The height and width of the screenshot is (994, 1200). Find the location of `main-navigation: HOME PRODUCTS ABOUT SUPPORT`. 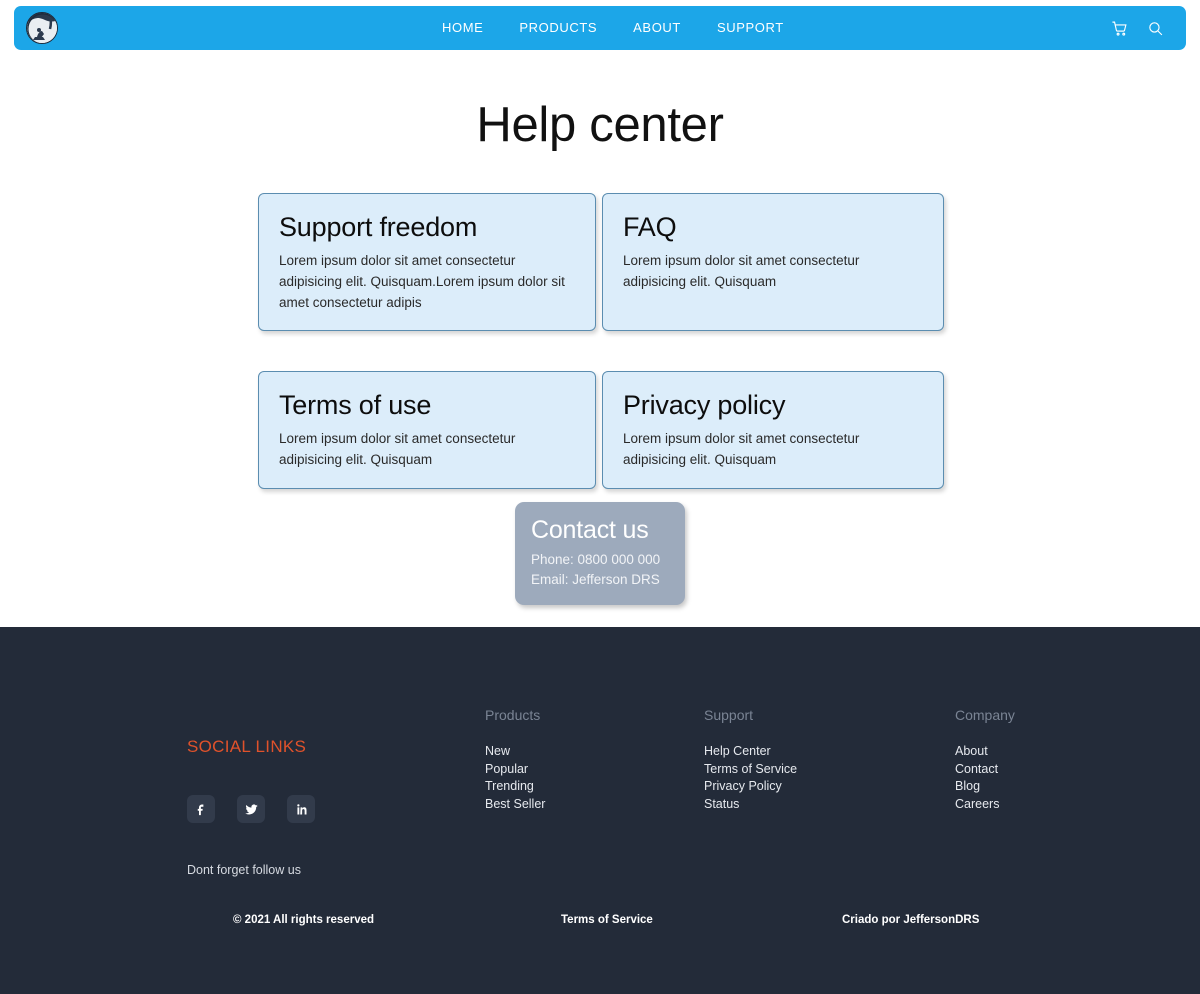

main-navigation: HOME PRODUCTS ABOUT SUPPORT is located at coordinates (613, 28).